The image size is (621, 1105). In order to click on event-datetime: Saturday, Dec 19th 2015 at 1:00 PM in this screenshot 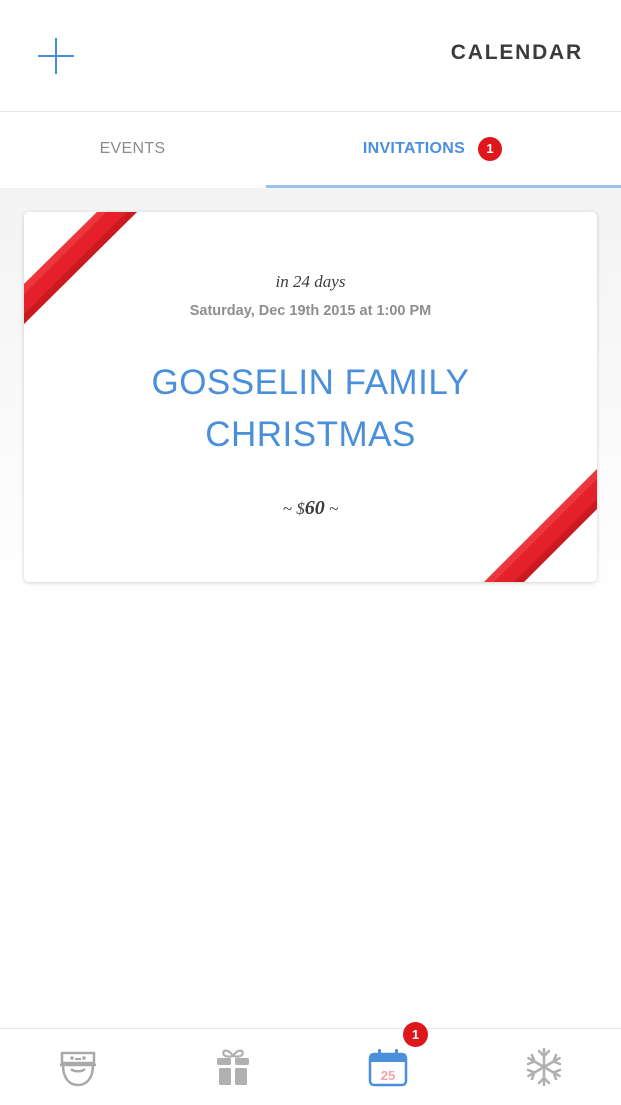, I will do `click(310, 311)`.